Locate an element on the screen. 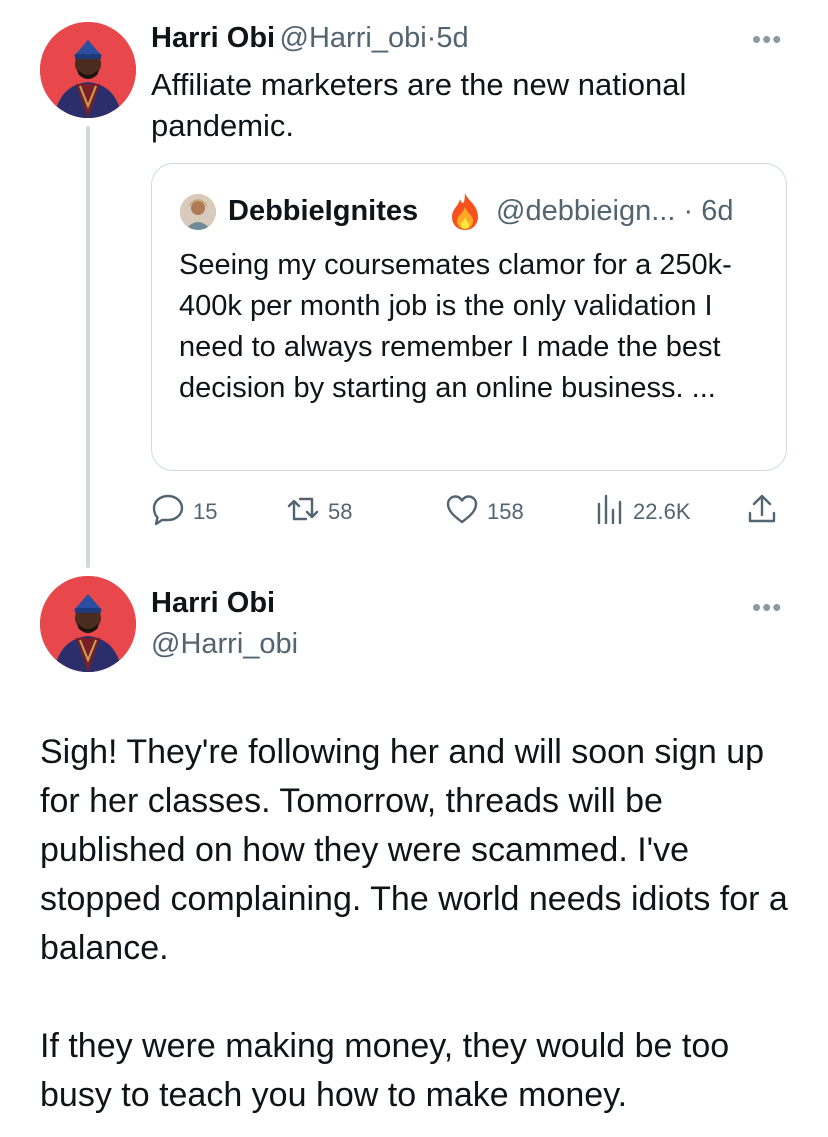 This screenshot has width=828, height=1137. like-count: 158 is located at coordinates (505, 511).